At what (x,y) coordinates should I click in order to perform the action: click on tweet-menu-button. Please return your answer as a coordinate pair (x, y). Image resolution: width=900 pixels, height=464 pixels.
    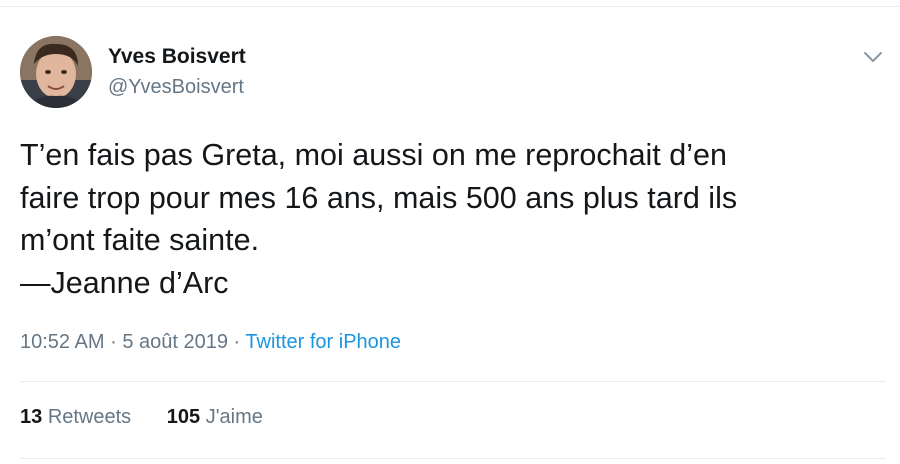
    Looking at the image, I should click on (873, 57).